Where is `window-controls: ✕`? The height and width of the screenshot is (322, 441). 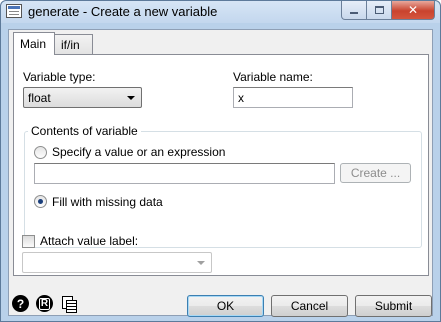 window-controls: ✕ is located at coordinates (388, 10).